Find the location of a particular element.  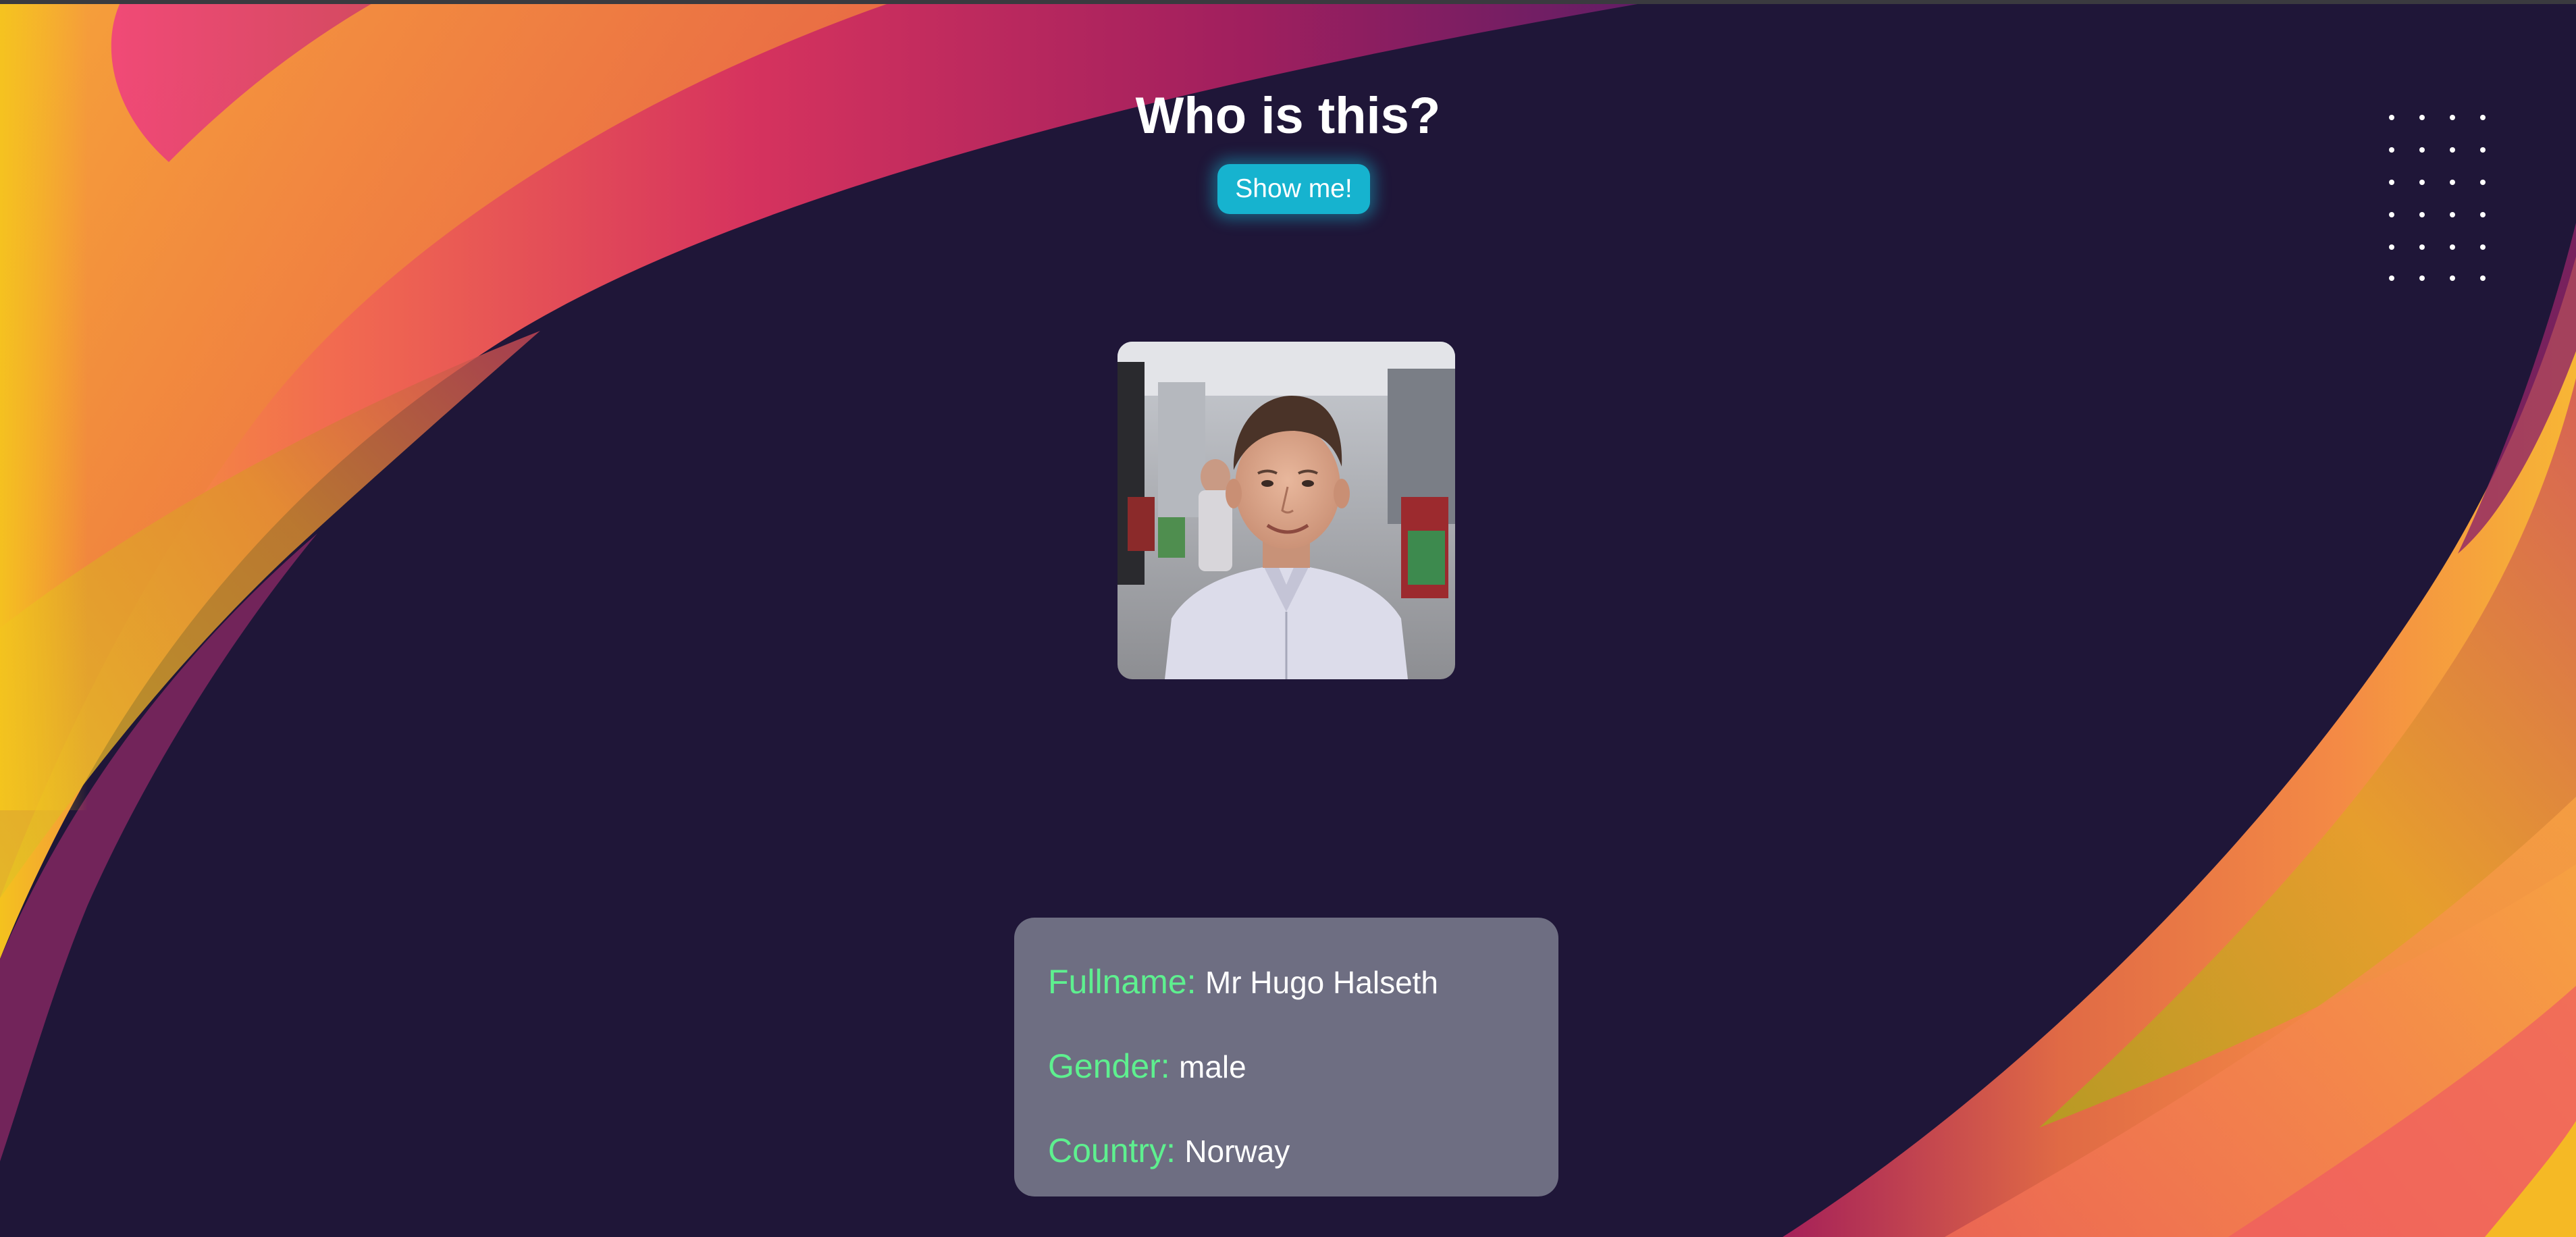

fullname-row: Fullname: Mr Hugo Halseth is located at coordinates (1243, 981).